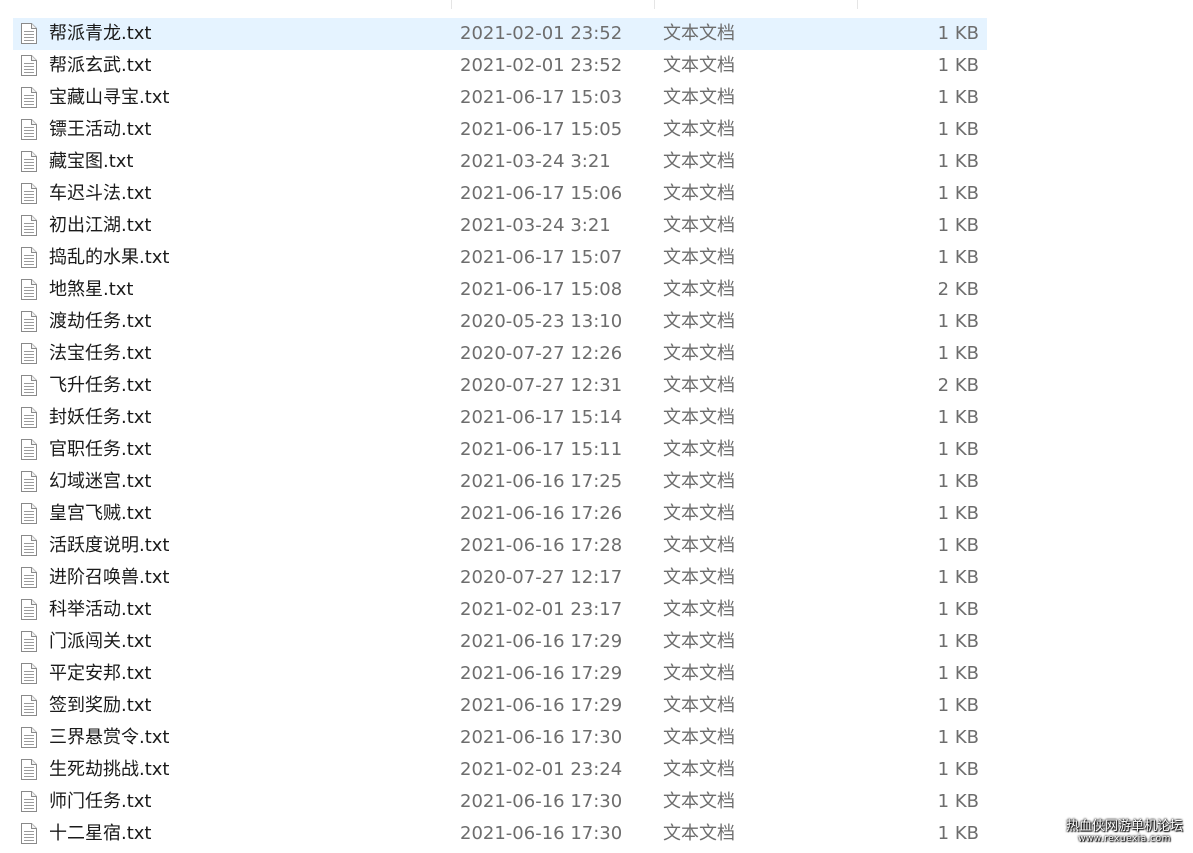 This screenshot has height=853, width=1193. What do you see at coordinates (500, 418) in the screenshot?
I see `file-row: 封妖任务.txt 2021-06-17 15:14 文本文档 1 KB` at bounding box center [500, 418].